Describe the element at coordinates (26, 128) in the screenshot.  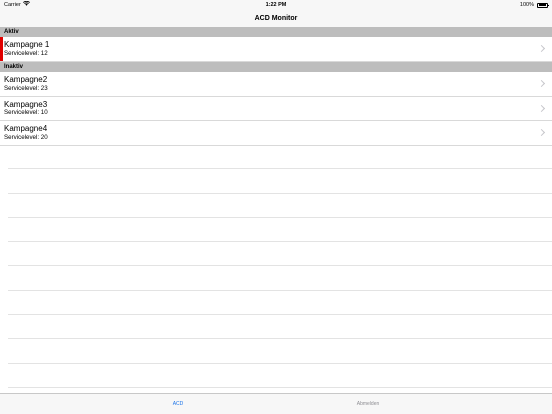
I see `row-title: Kampagne4` at that location.